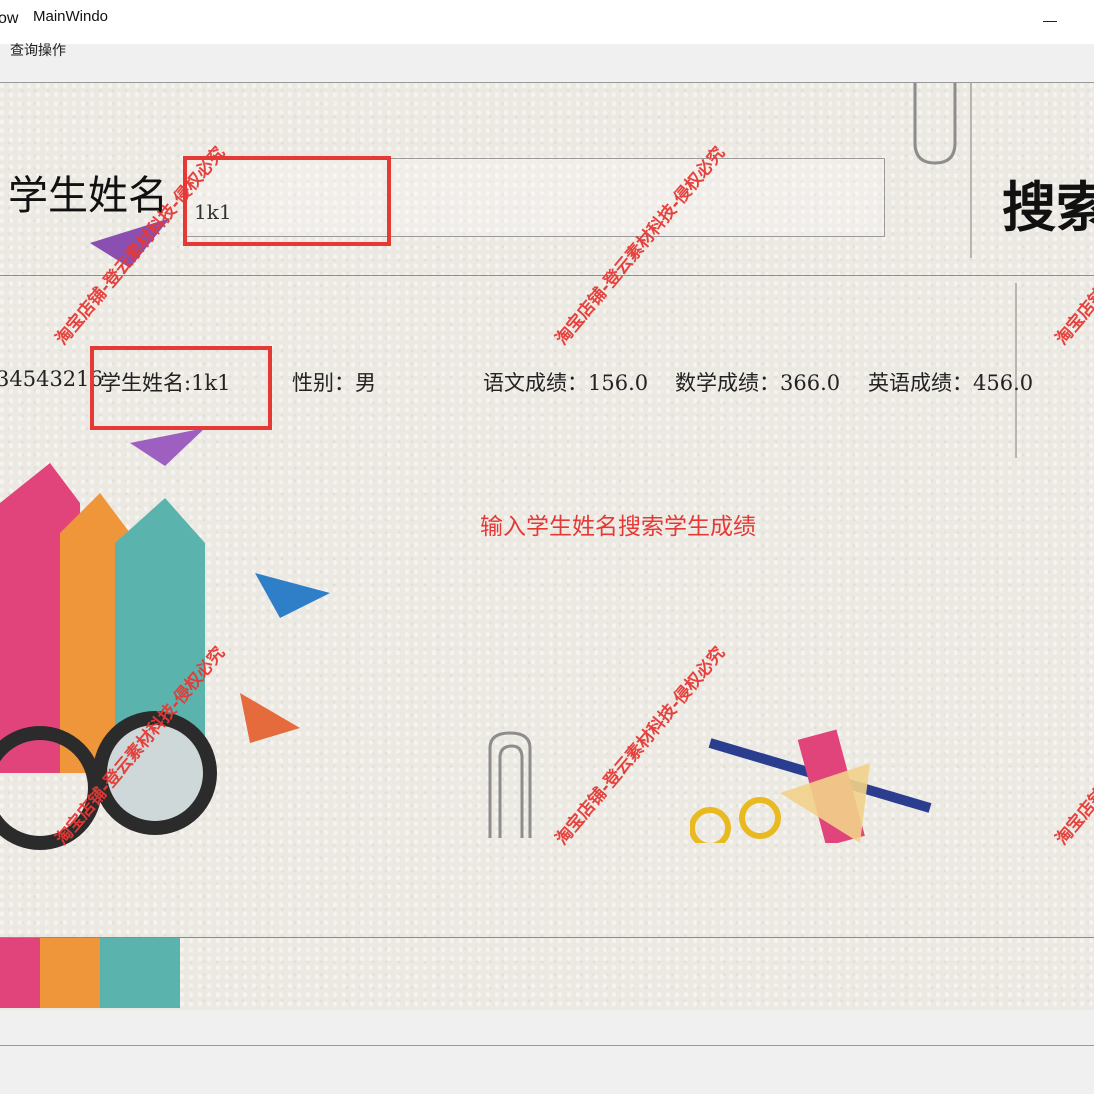 The image size is (1094, 1094). I want to click on menu-item-query: 查询操作, so click(38, 50).